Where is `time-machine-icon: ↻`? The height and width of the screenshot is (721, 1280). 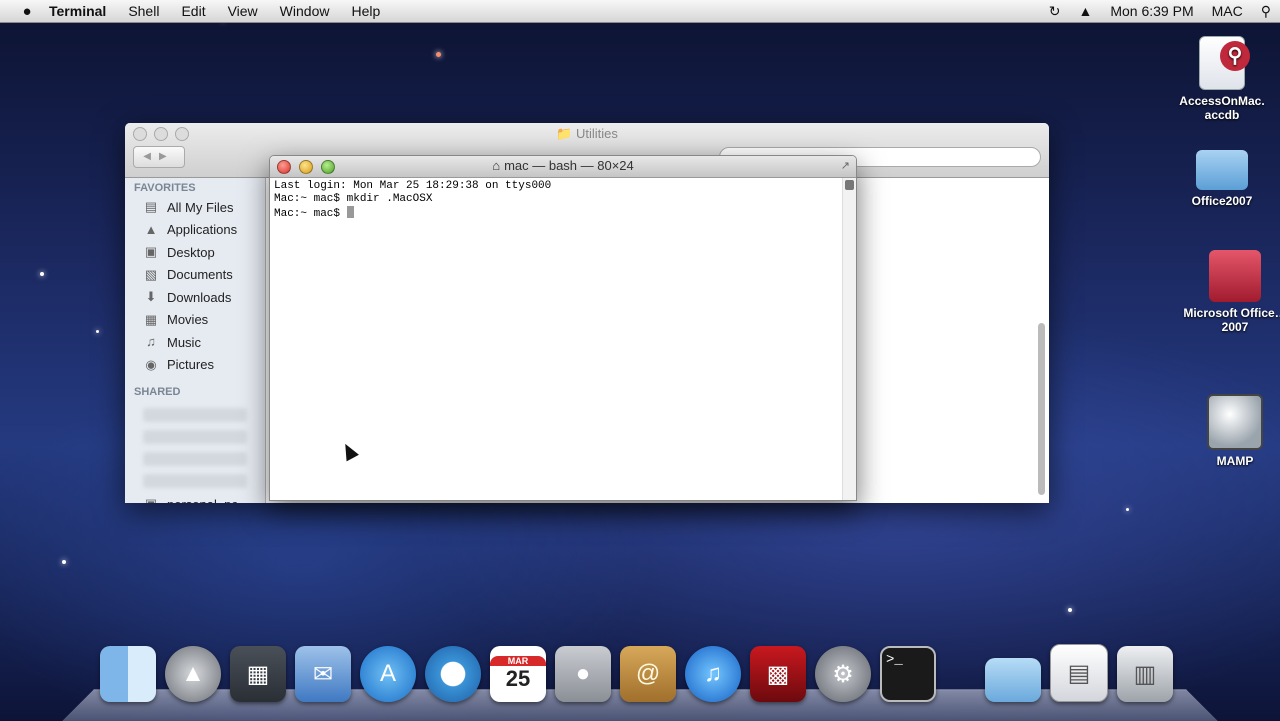 time-machine-icon: ↻ is located at coordinates (1055, 11).